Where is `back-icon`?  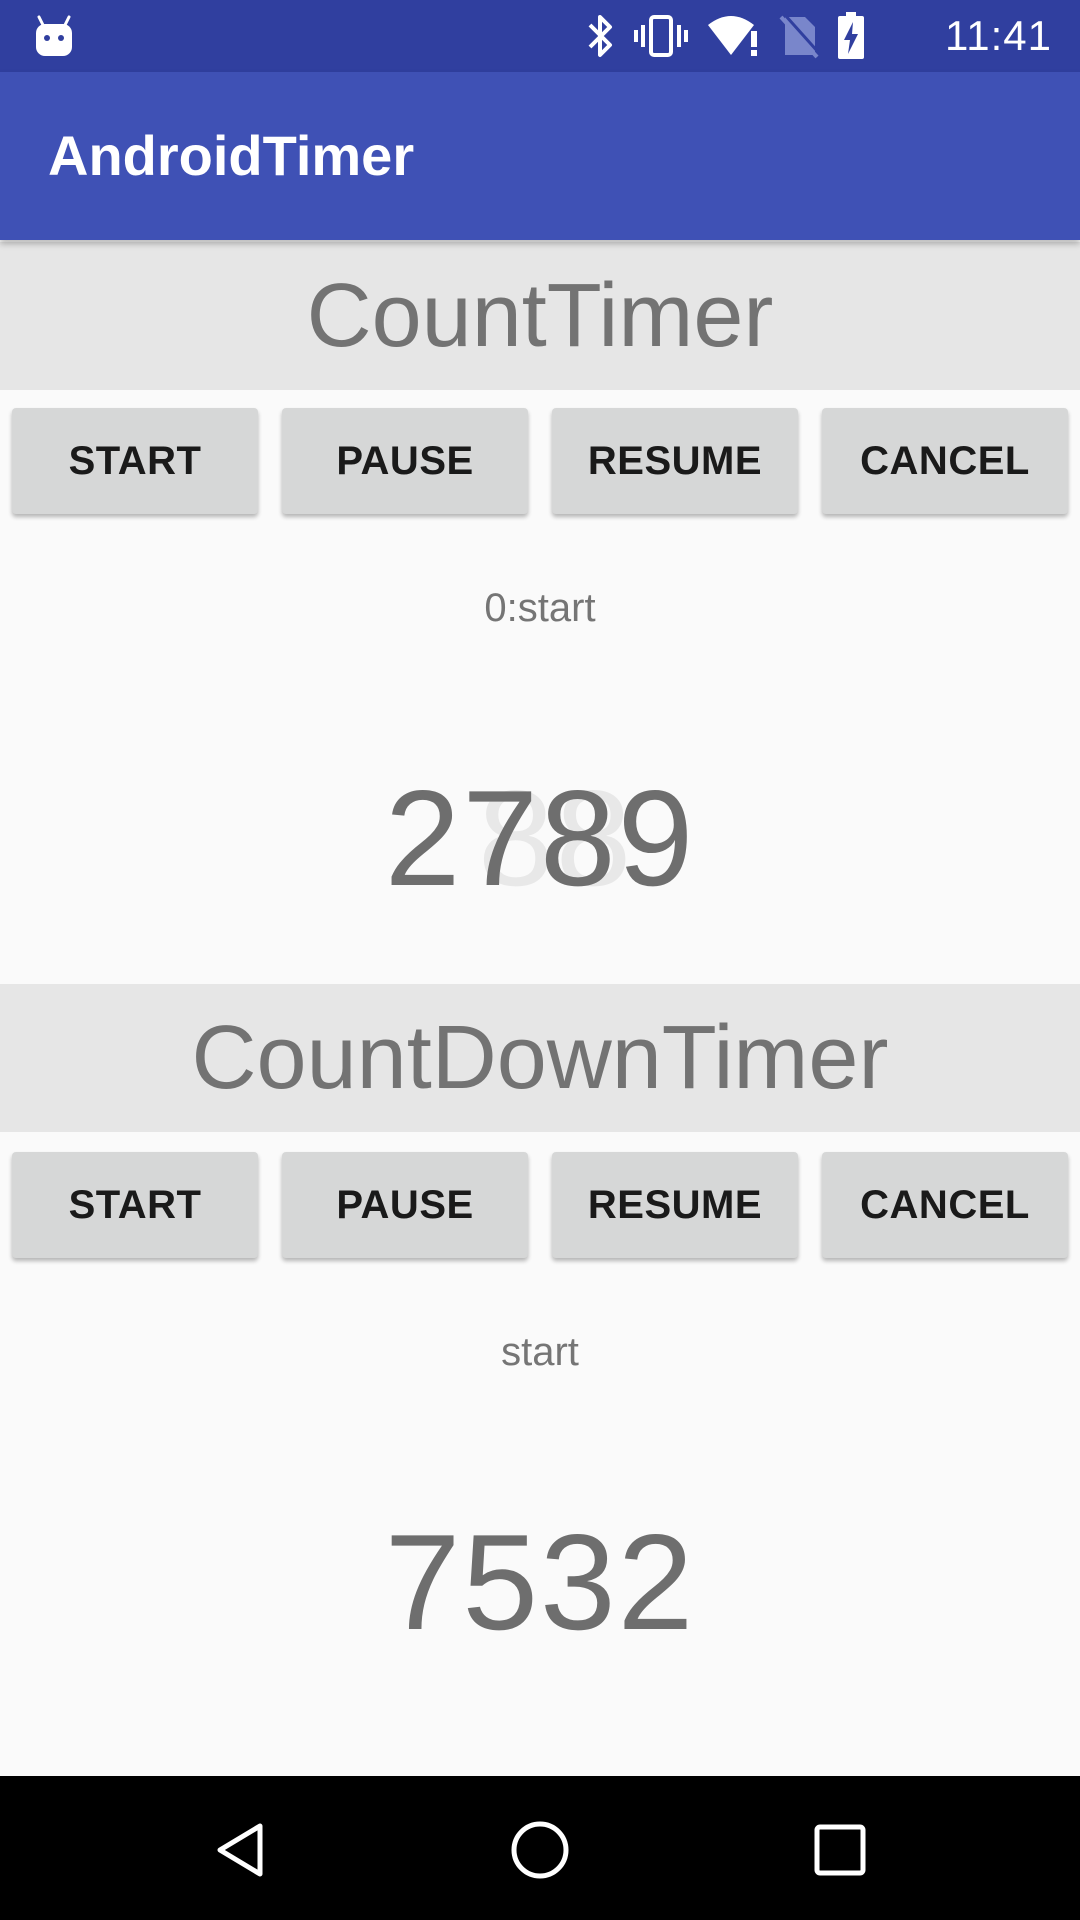
back-icon is located at coordinates (240, 1850).